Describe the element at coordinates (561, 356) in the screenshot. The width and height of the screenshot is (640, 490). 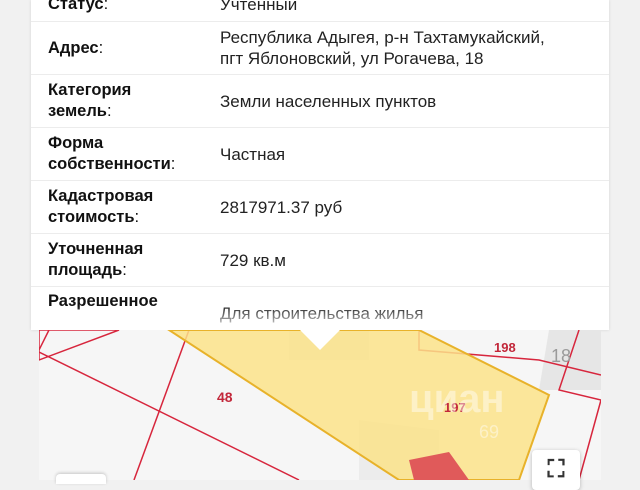
I see `parcel-label-18: 18` at that location.